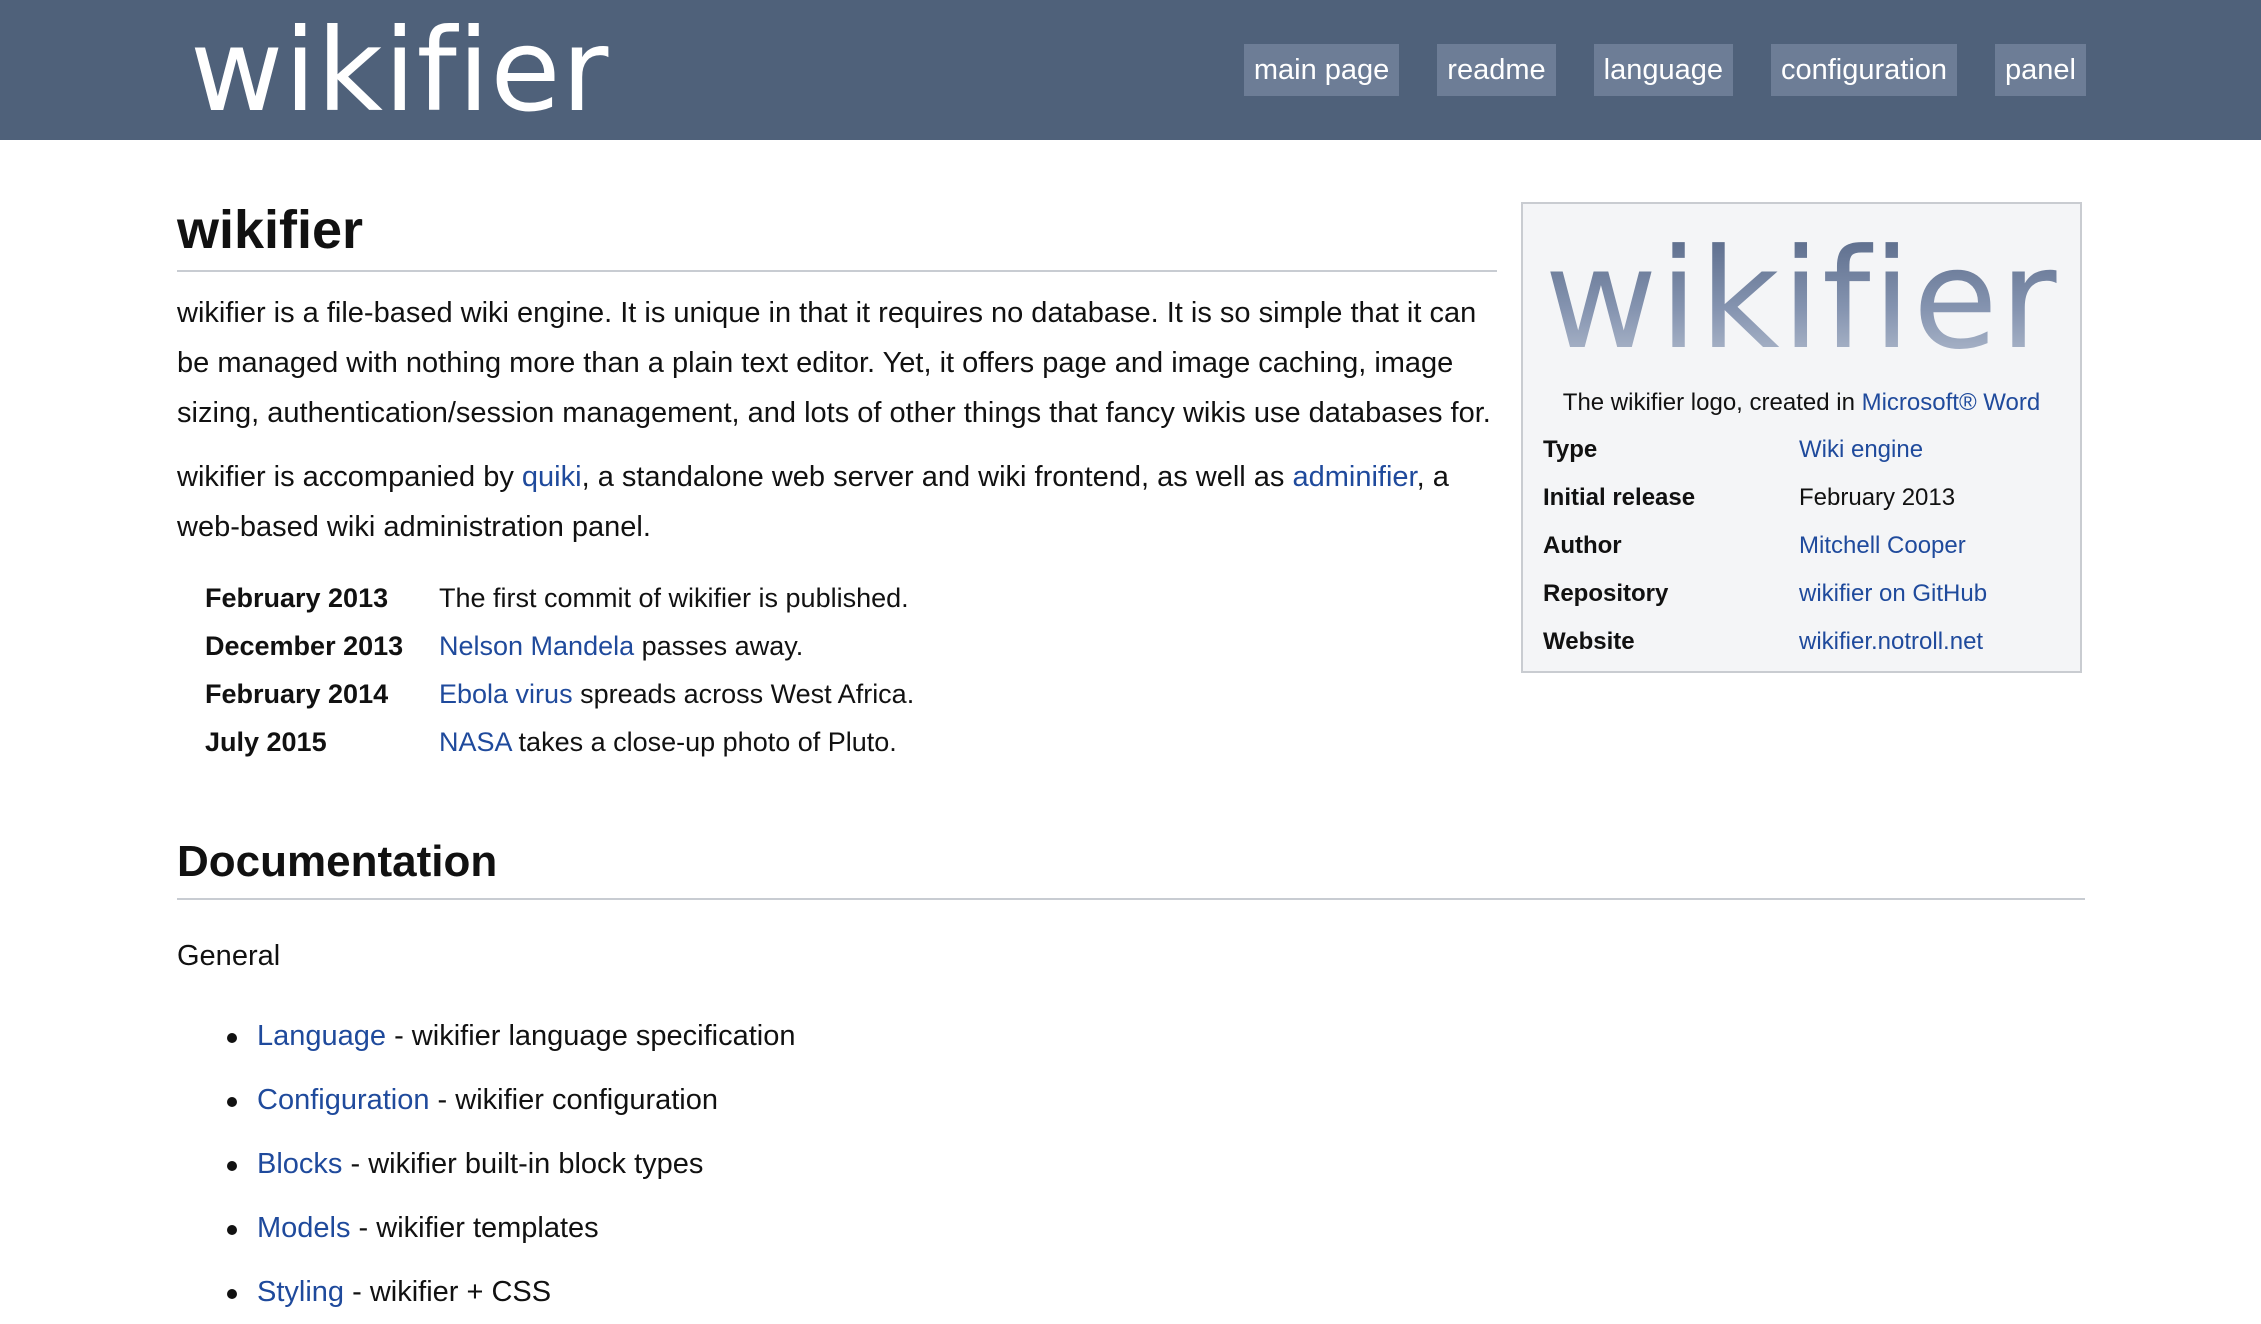 The height and width of the screenshot is (1324, 2261). Describe the element at coordinates (552, 477) in the screenshot. I see `quiki-link: quiki` at that location.